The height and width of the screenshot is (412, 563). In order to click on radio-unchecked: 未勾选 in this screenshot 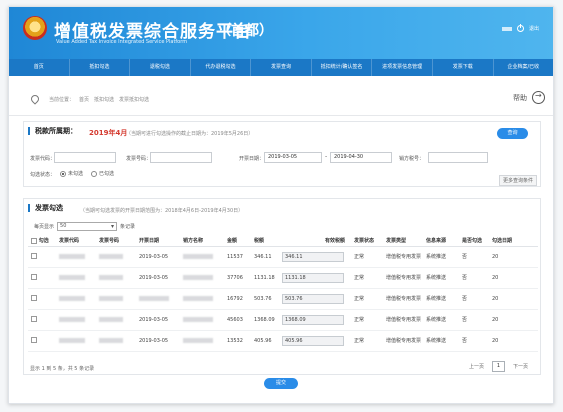, I will do `click(71, 173)`.